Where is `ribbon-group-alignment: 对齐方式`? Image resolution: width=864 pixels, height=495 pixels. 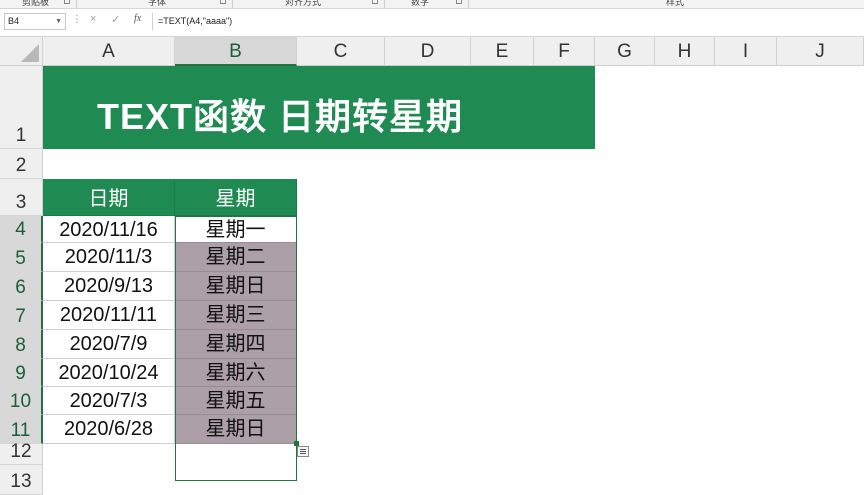
ribbon-group-alignment: 对齐方式 is located at coordinates (303, 3).